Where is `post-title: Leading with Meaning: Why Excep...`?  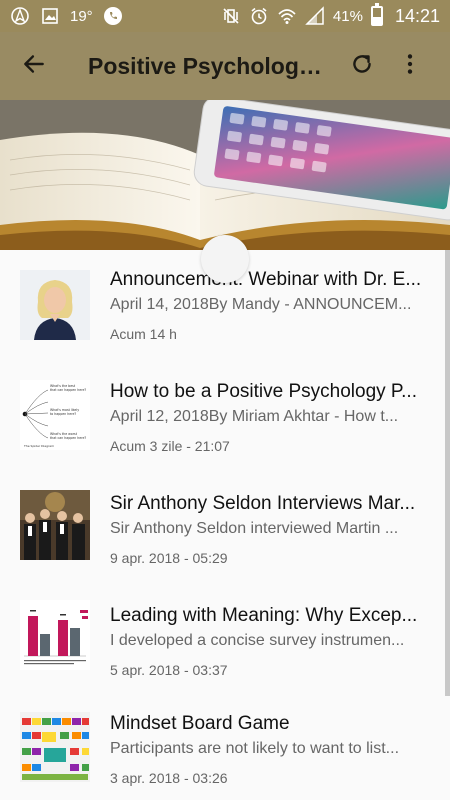
post-title: Leading with Meaning: Why Excep... is located at coordinates (264, 615).